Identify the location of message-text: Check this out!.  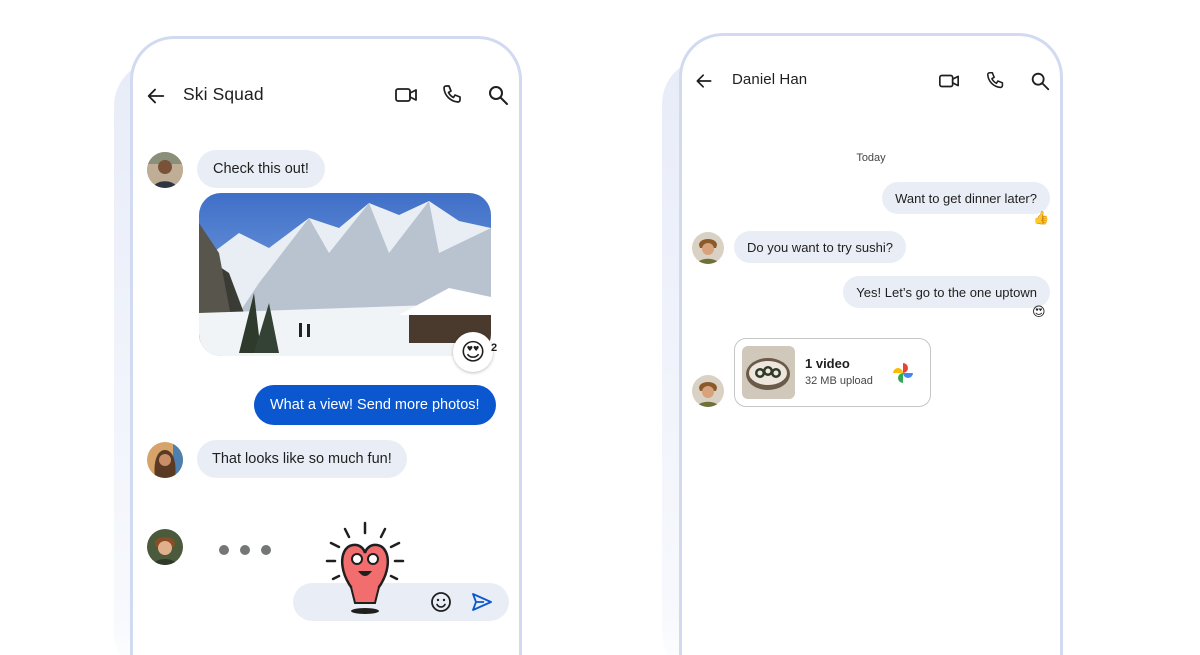
(261, 169).